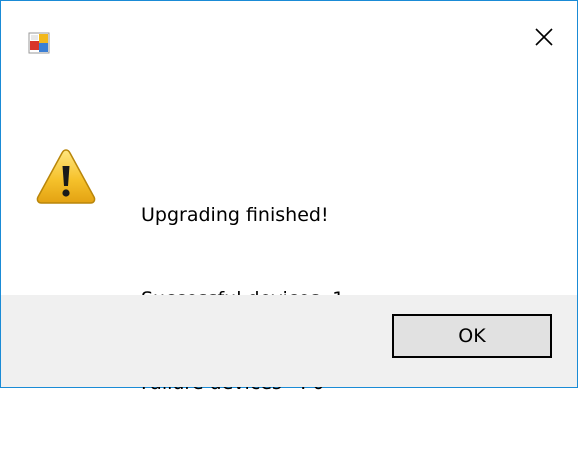  Describe the element at coordinates (235, 215) in the screenshot. I see `message-line-status: Upgrading finished!` at that location.